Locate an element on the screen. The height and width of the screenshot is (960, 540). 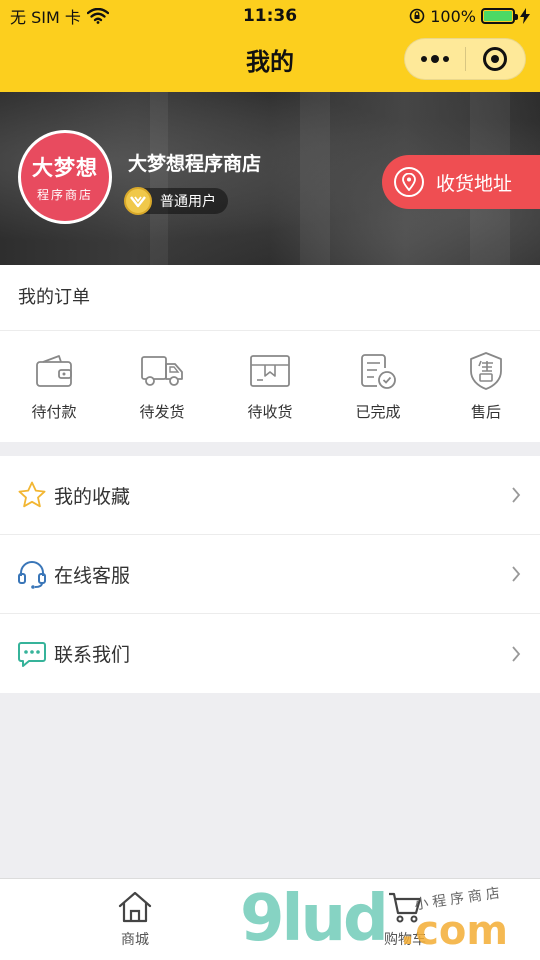
order-pending-payment: 待付款 is located at coordinates (54, 386).